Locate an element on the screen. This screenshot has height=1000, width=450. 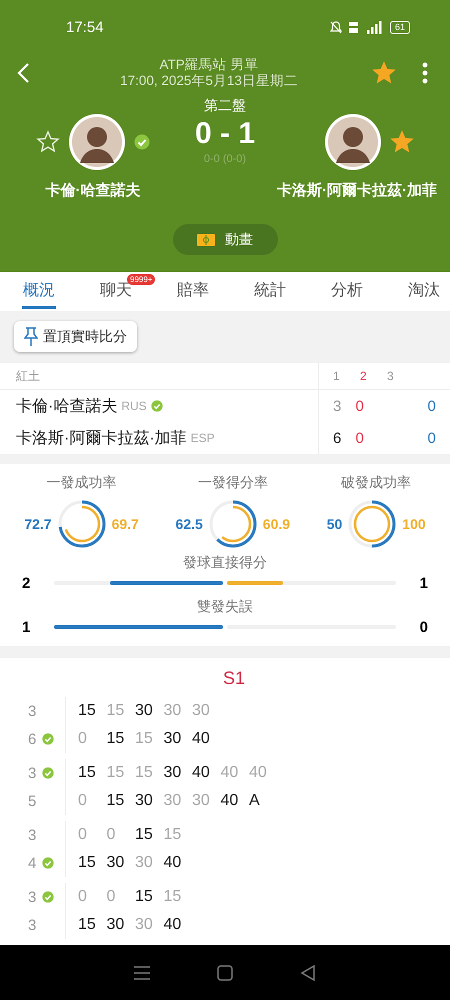
set-label: 第二盤 is located at coordinates (225, 106).